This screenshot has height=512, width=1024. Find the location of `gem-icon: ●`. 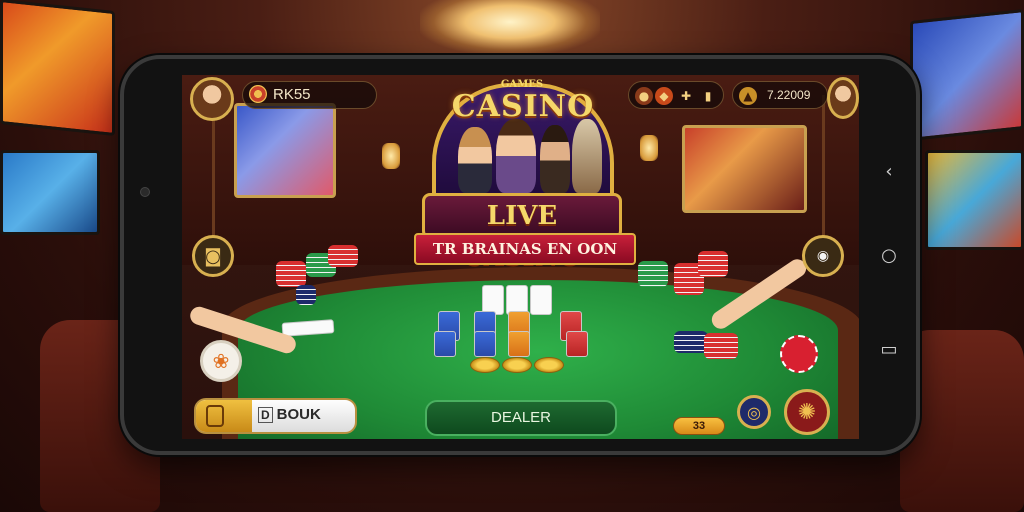

gem-icon: ● is located at coordinates (644, 96).